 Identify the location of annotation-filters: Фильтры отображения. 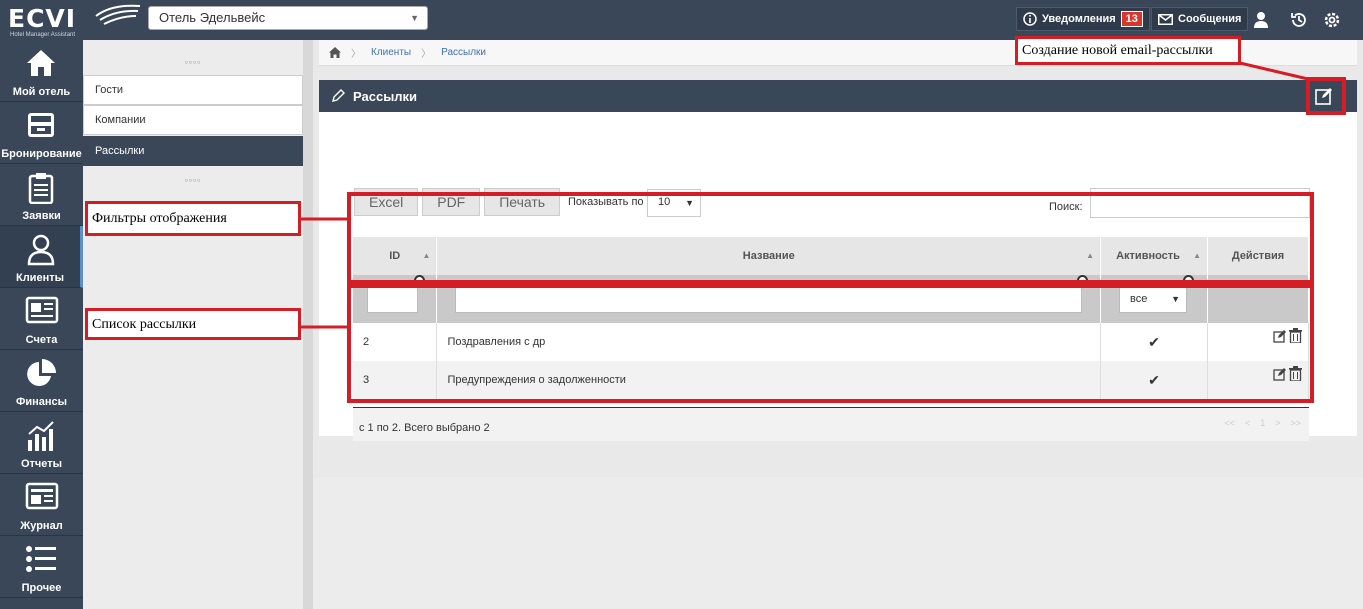
(193, 218).